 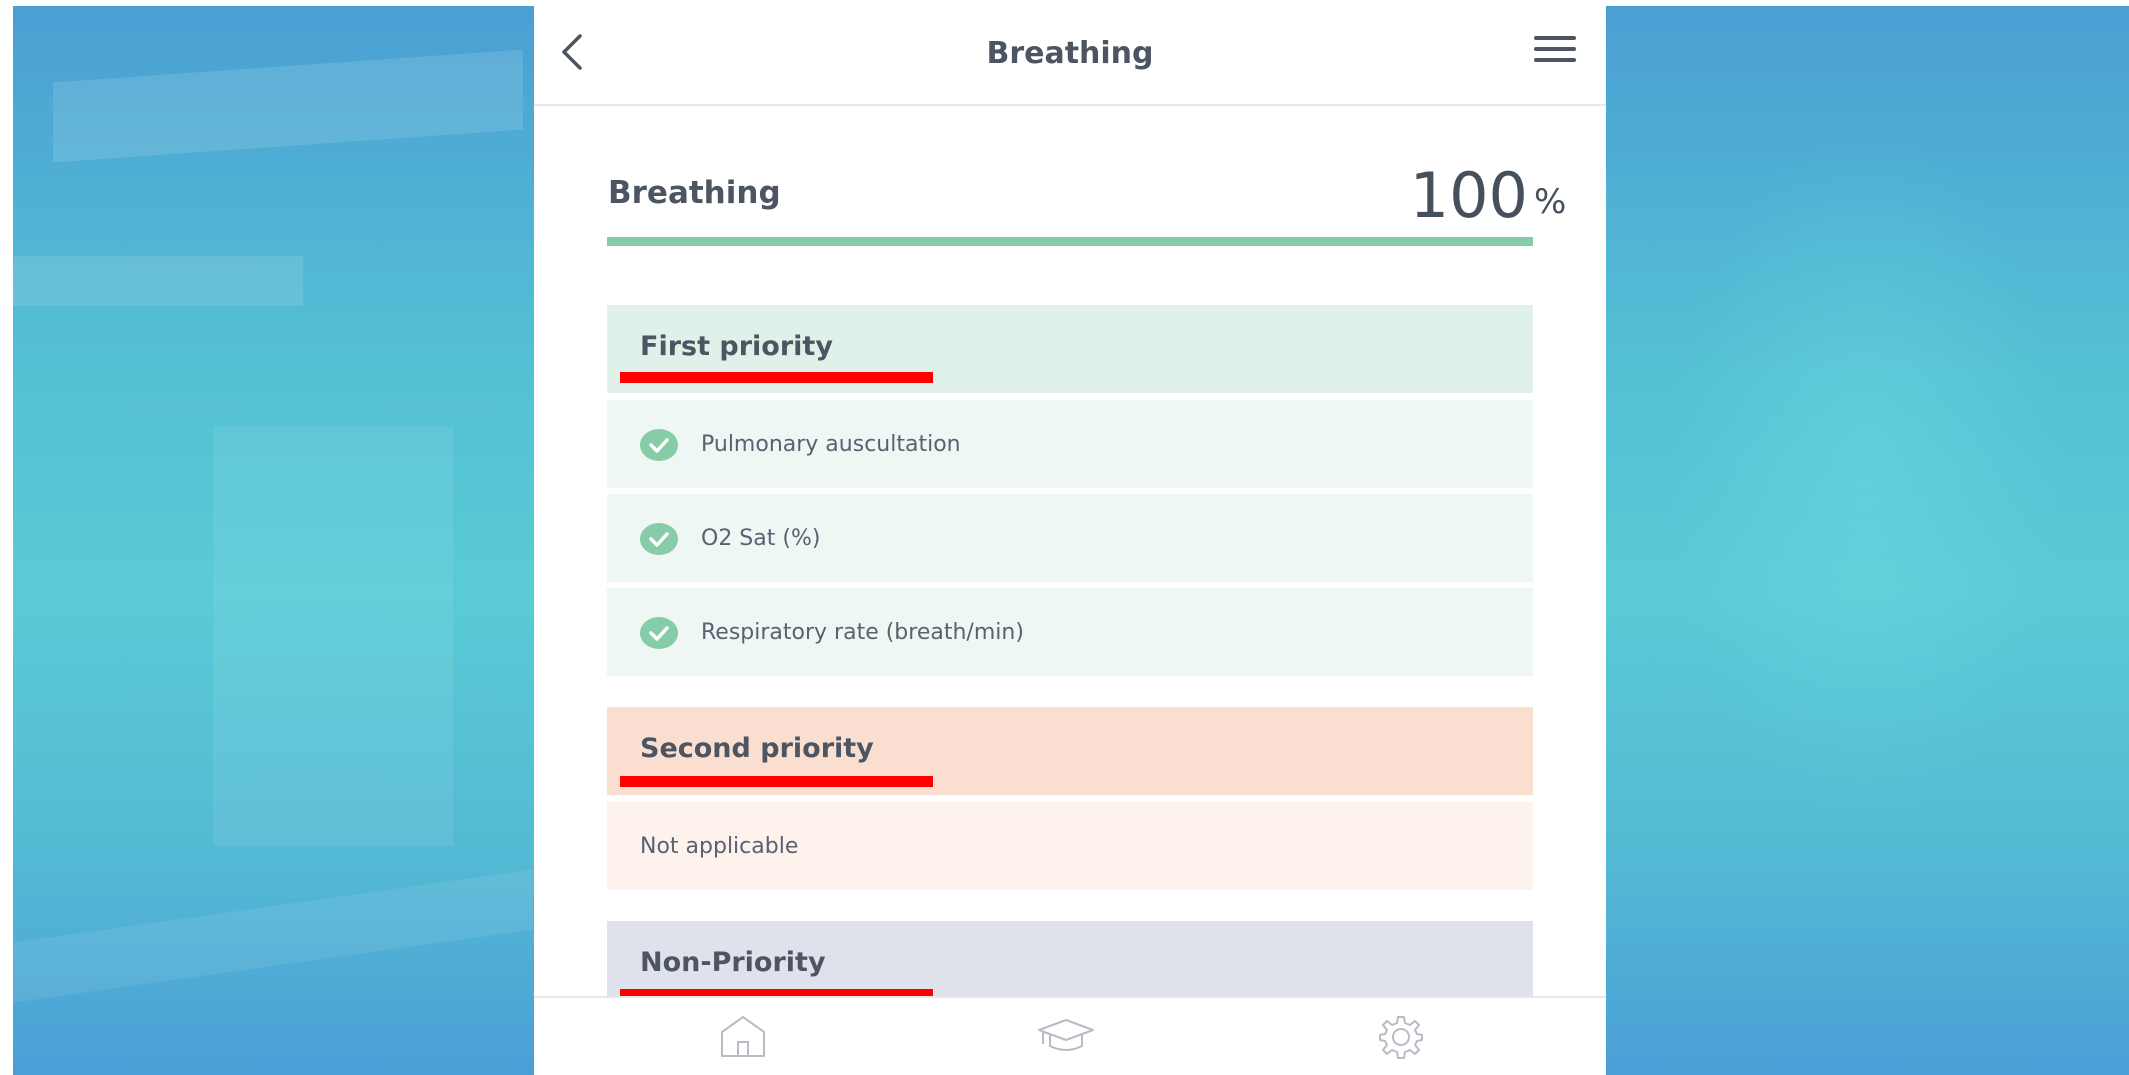 What do you see at coordinates (831, 444) in the screenshot?
I see `list-item-label: Pulmonary auscultation` at bounding box center [831, 444].